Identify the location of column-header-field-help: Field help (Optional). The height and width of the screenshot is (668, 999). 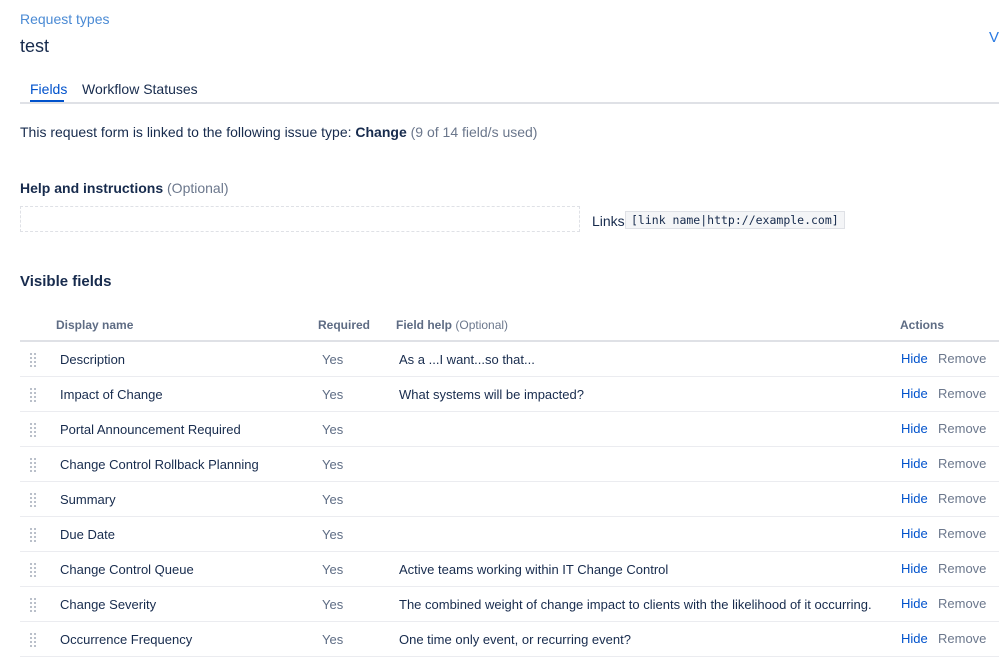
(452, 325).